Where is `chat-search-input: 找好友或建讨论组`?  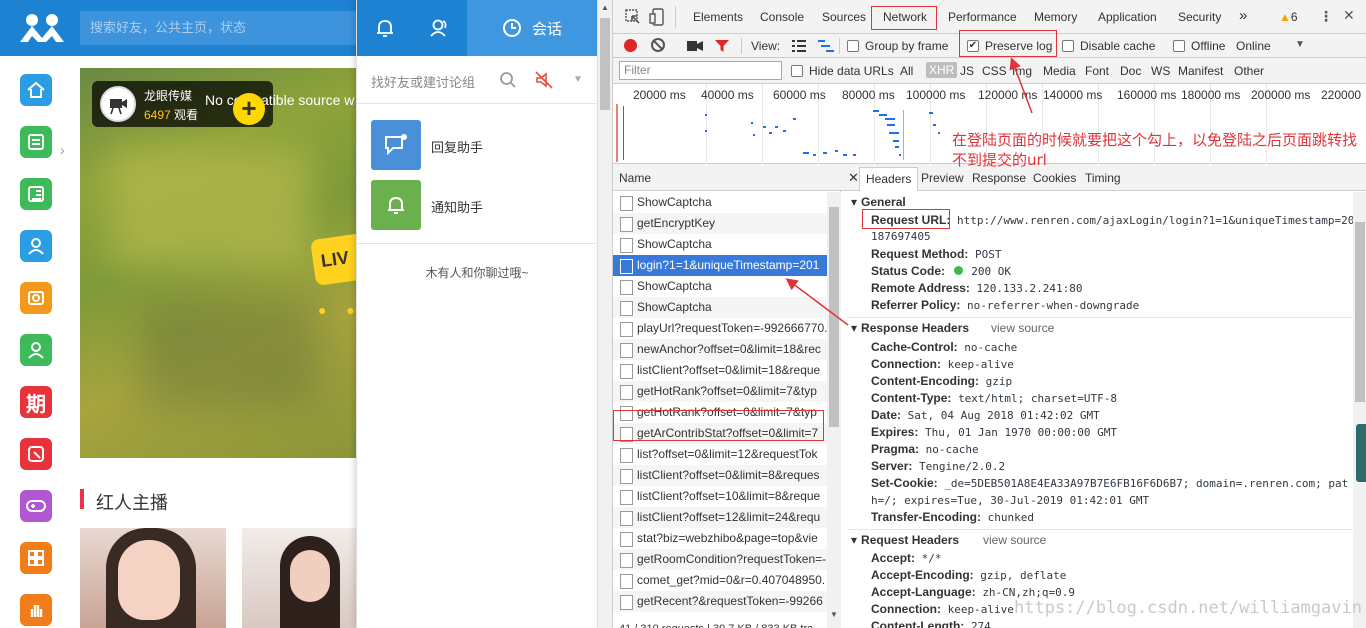 chat-search-input: 找好友或建讨论组 is located at coordinates (423, 81).